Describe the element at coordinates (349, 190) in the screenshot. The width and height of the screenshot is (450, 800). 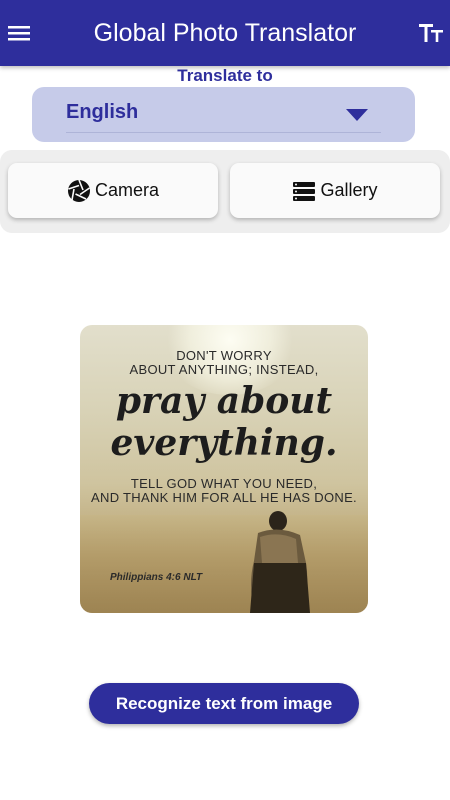
I see `gallery-label: Gallery` at that location.